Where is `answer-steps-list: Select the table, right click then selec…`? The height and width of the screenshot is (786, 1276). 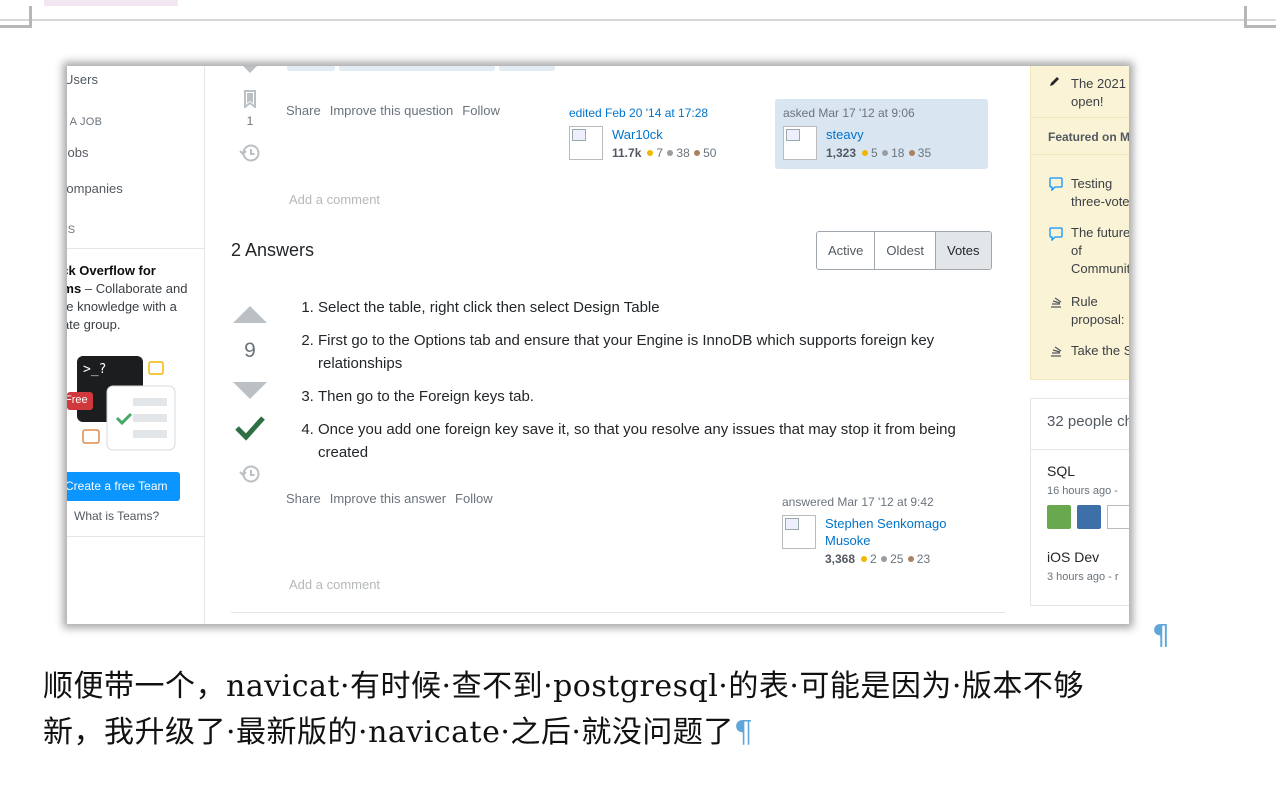
answer-steps-list: Select the table, right click then selec… is located at coordinates (637, 385).